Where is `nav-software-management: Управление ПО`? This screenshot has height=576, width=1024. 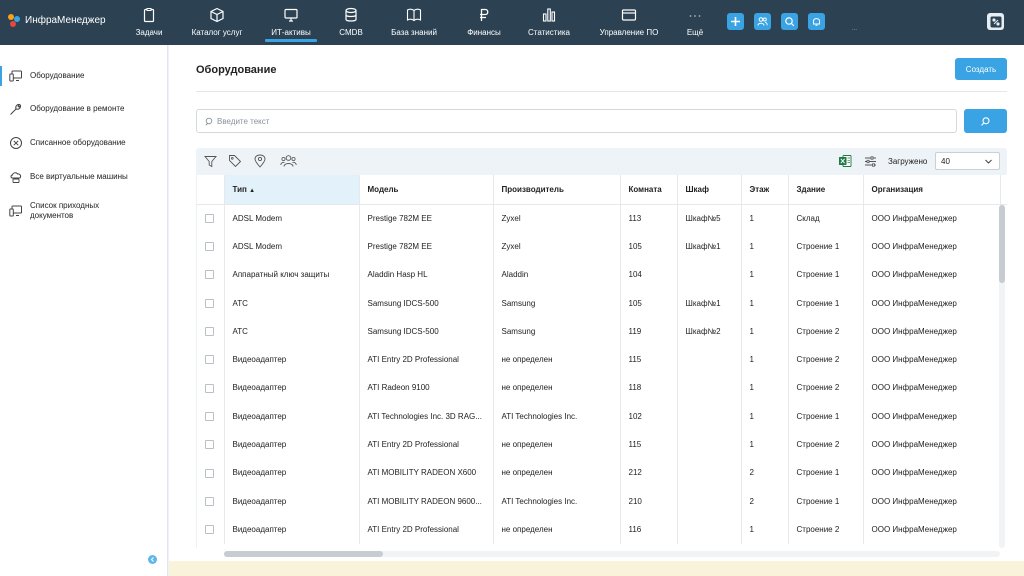 nav-software-management: Управление ПО is located at coordinates (629, 22).